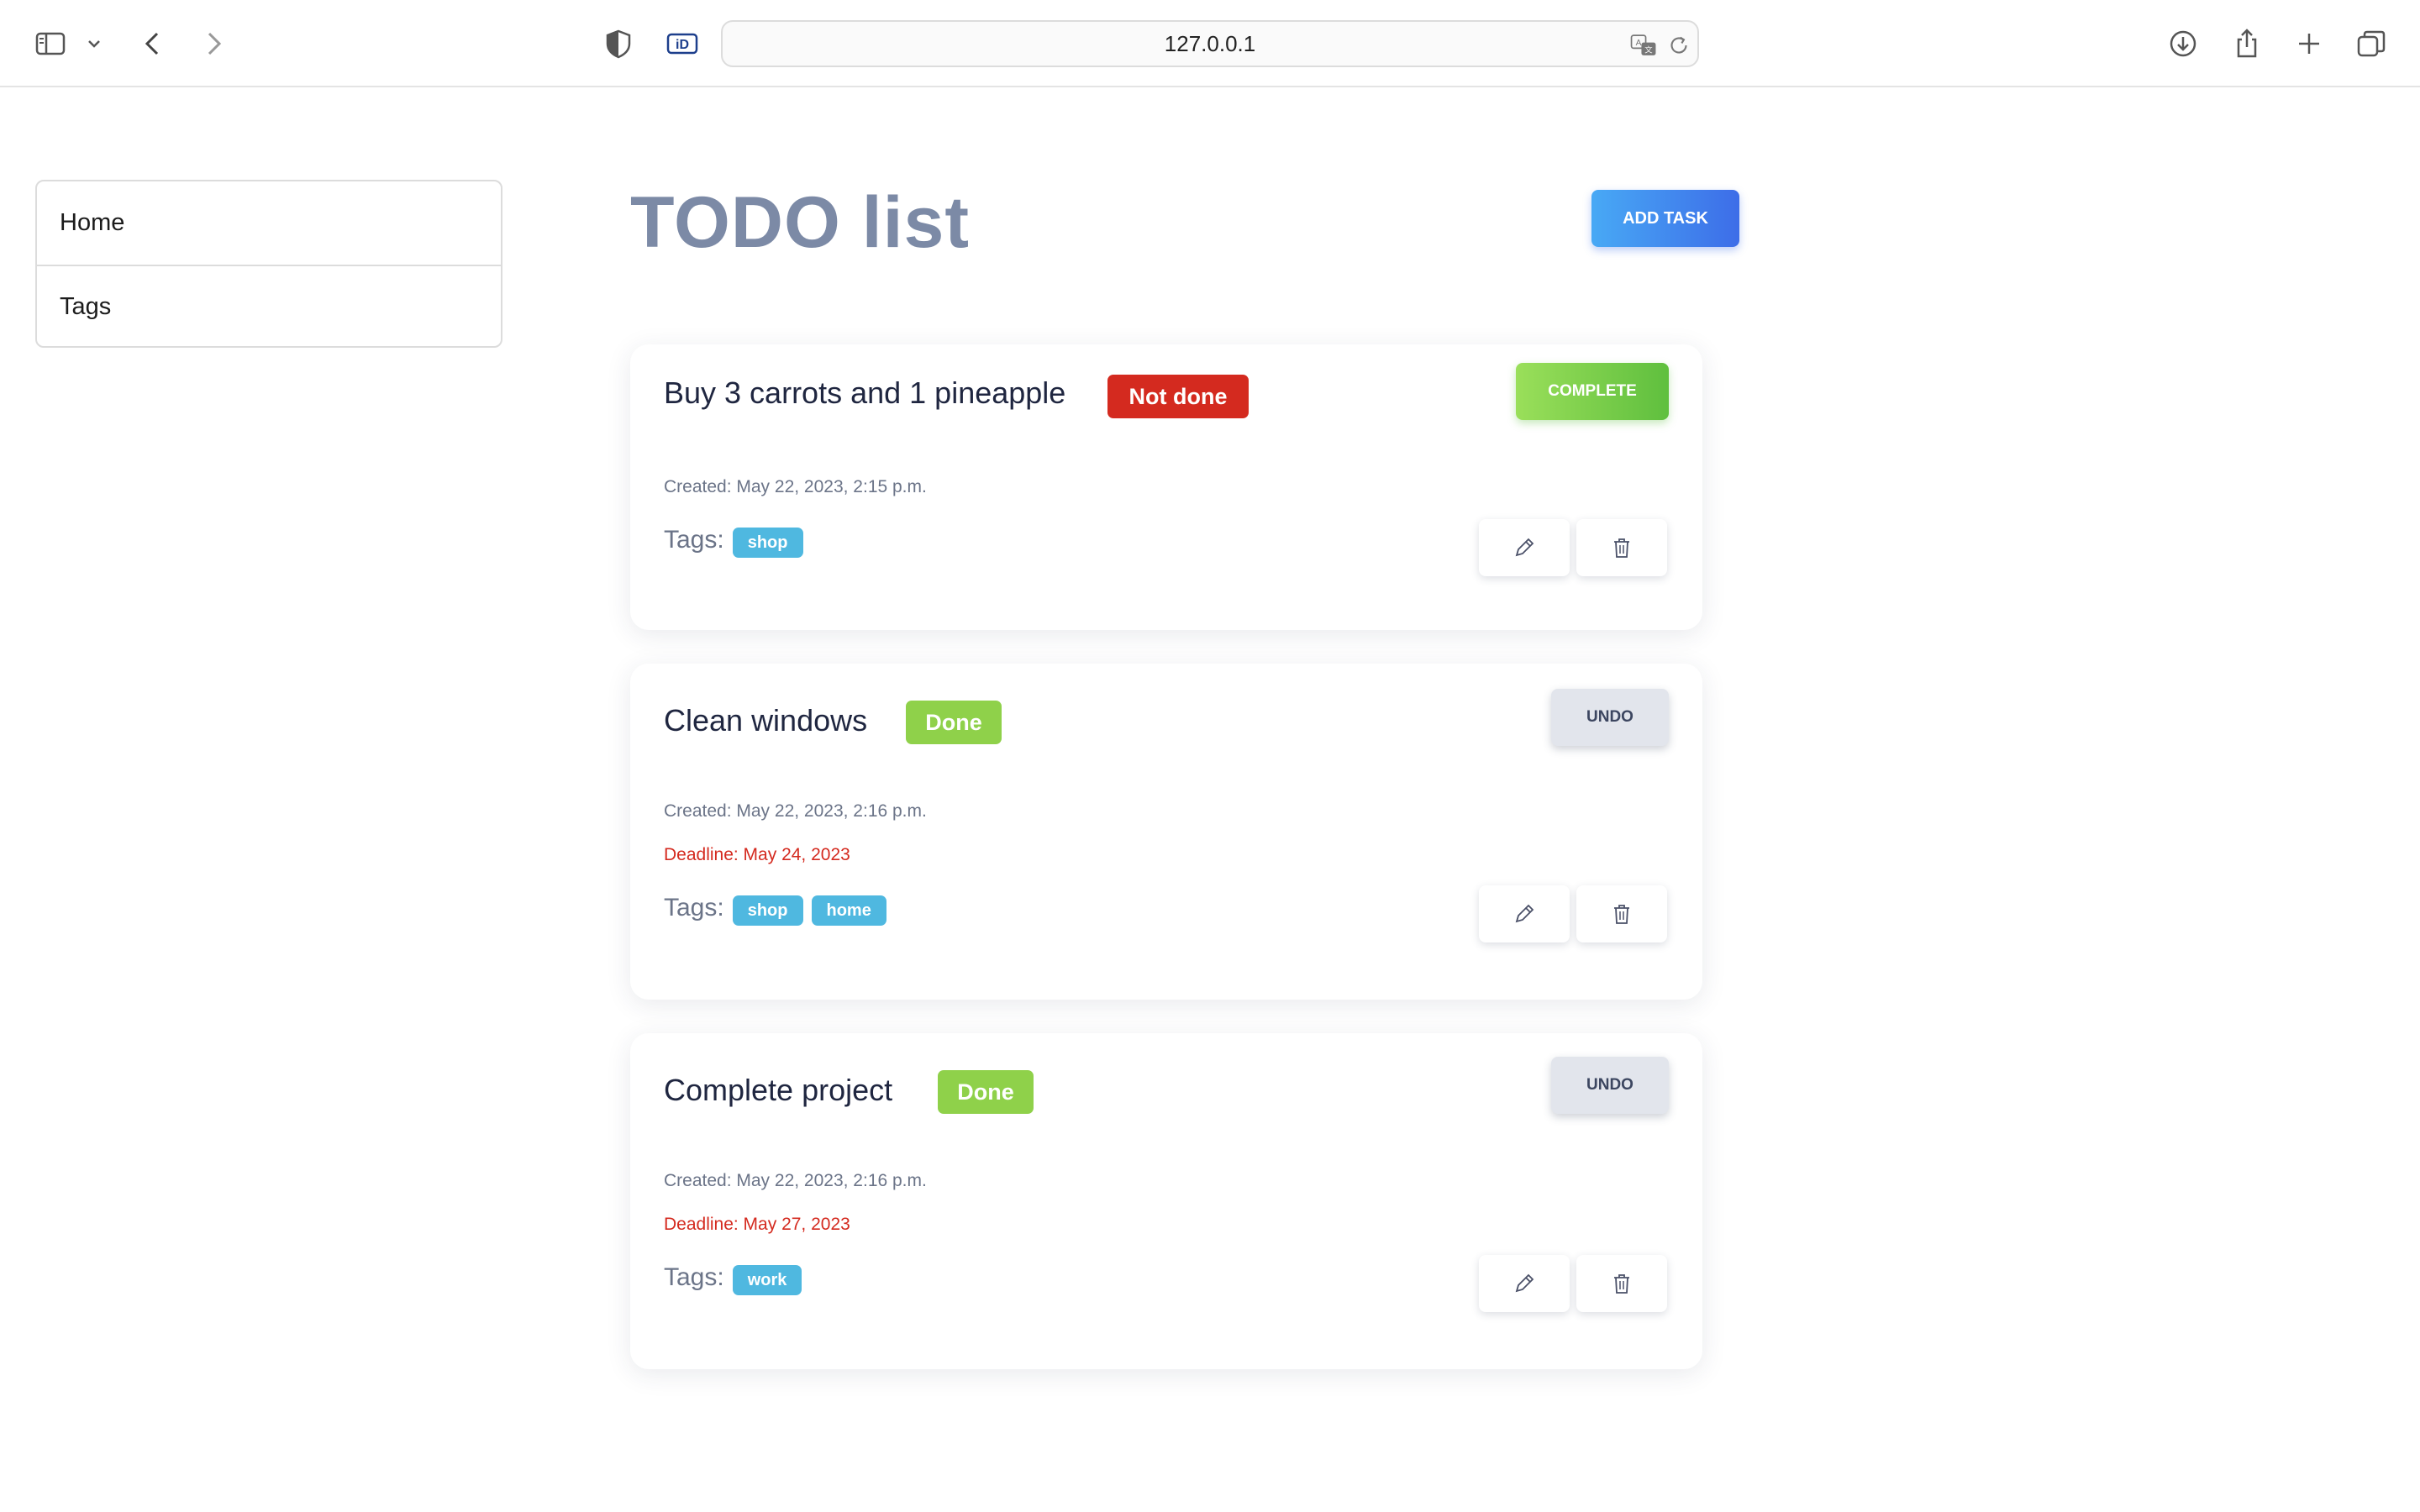 The height and width of the screenshot is (1512, 2420). I want to click on svg-text: A, so click(1639, 43).